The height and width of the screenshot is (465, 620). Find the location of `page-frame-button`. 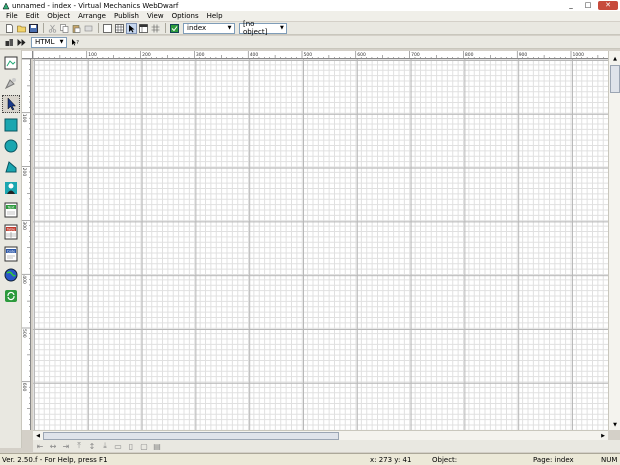

page-frame-button is located at coordinates (107, 28).